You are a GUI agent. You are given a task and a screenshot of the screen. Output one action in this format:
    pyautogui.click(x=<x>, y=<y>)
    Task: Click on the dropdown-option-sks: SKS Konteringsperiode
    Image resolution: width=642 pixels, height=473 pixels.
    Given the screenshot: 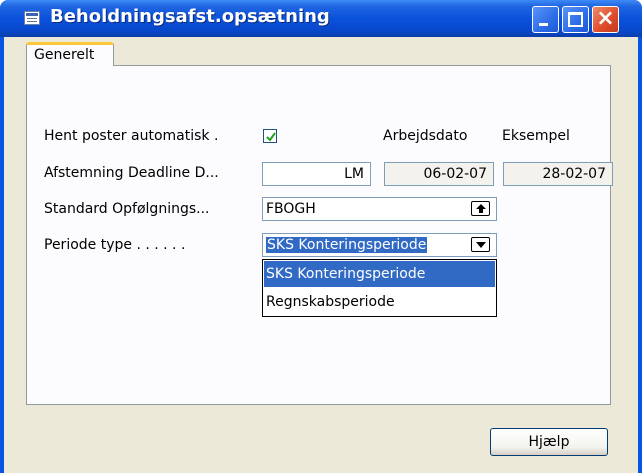 What is the action you would take?
    pyautogui.click(x=379, y=274)
    